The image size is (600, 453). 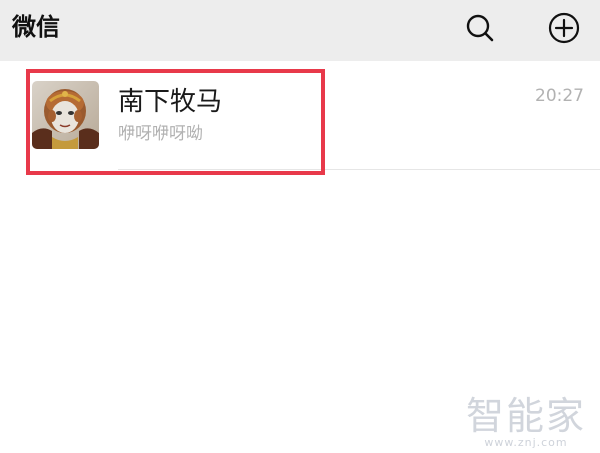 What do you see at coordinates (36, 27) in the screenshot?
I see `page-title: 微信` at bounding box center [36, 27].